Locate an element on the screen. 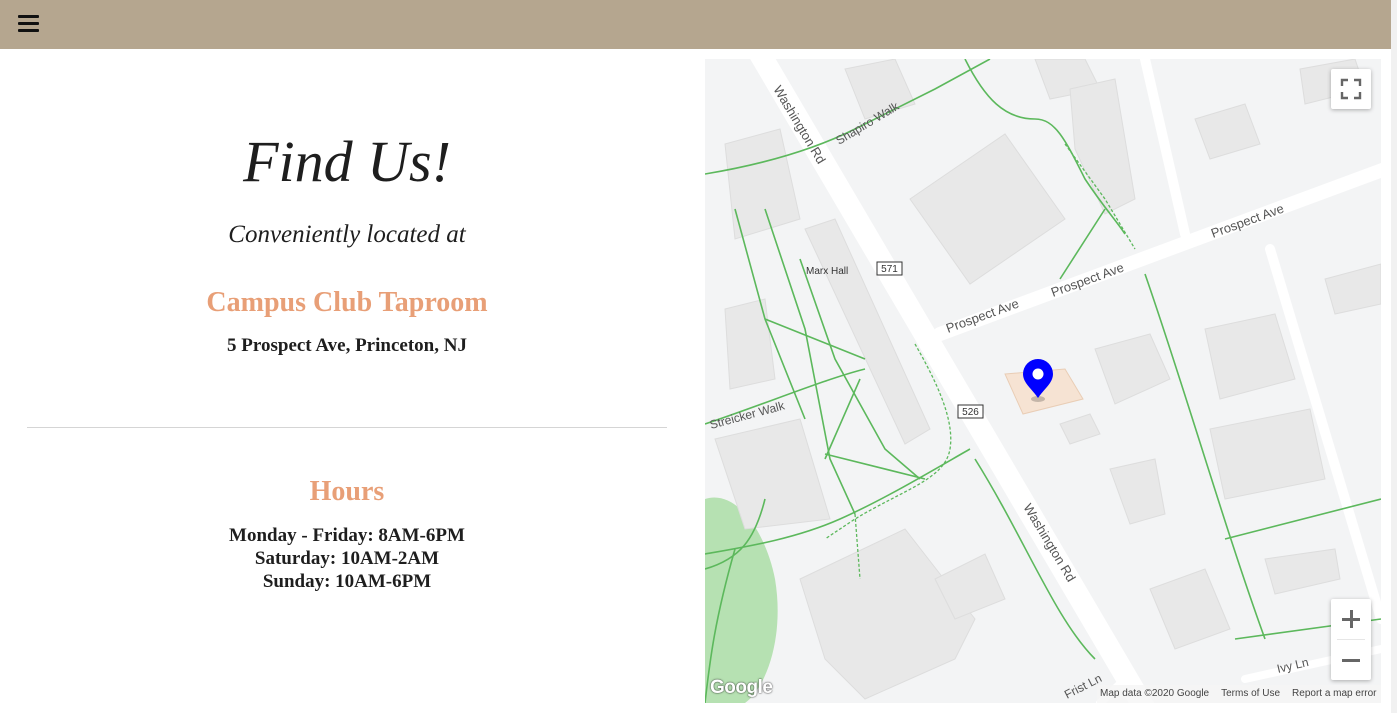 The height and width of the screenshot is (713, 1397). zoom-controls is located at coordinates (1351, 639).